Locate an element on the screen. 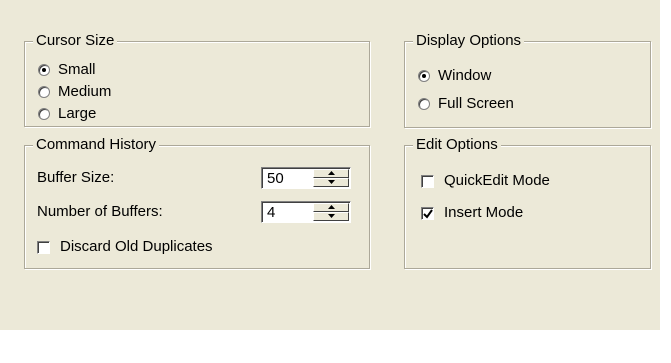  radio-large: Large is located at coordinates (67, 114).